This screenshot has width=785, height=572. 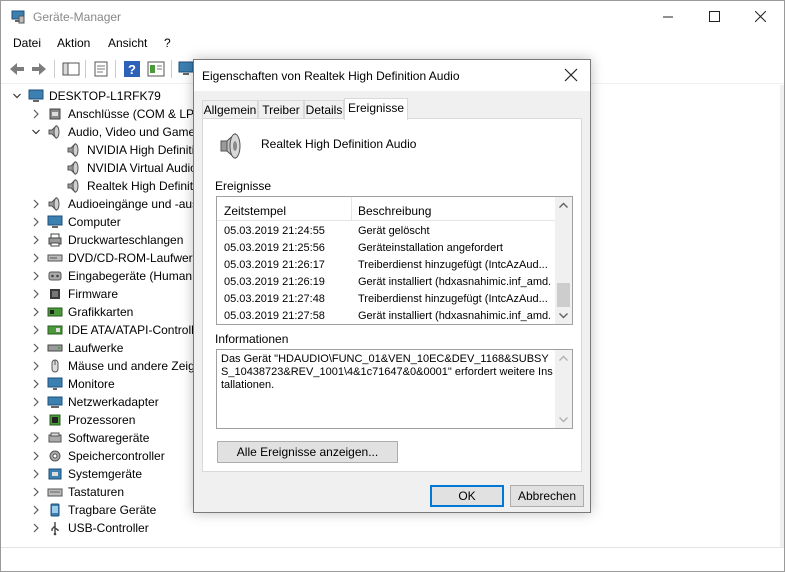 What do you see at coordinates (55, 348) in the screenshot?
I see `disk-drive-icon` at bounding box center [55, 348].